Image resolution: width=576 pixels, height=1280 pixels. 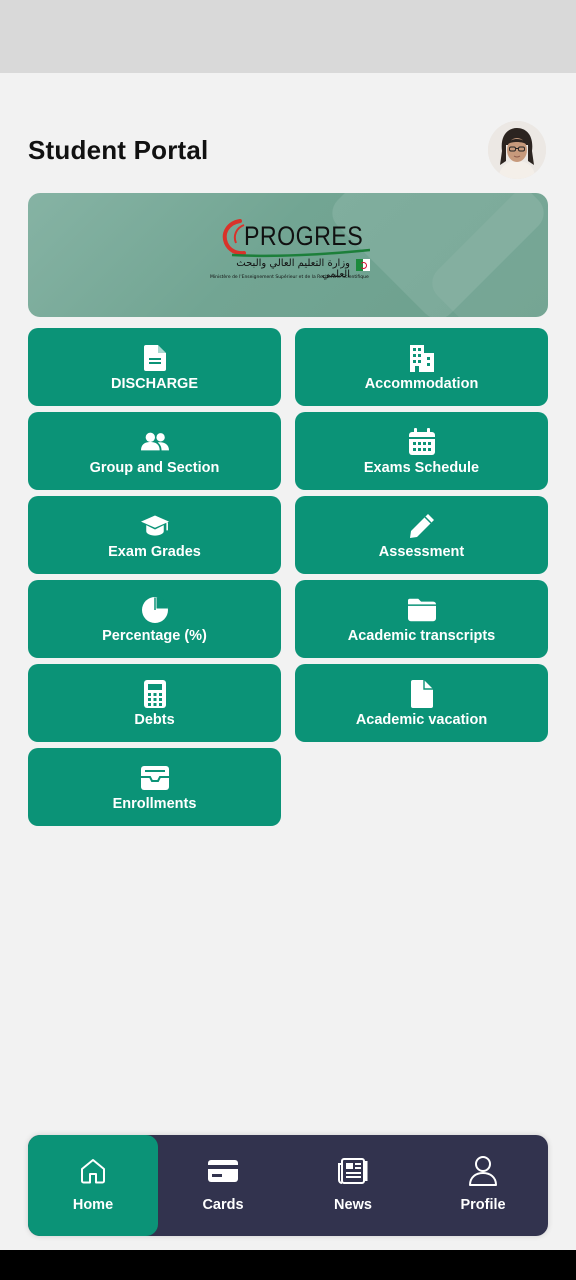 What do you see at coordinates (154, 526) in the screenshot?
I see `graduation-cap-icon` at bounding box center [154, 526].